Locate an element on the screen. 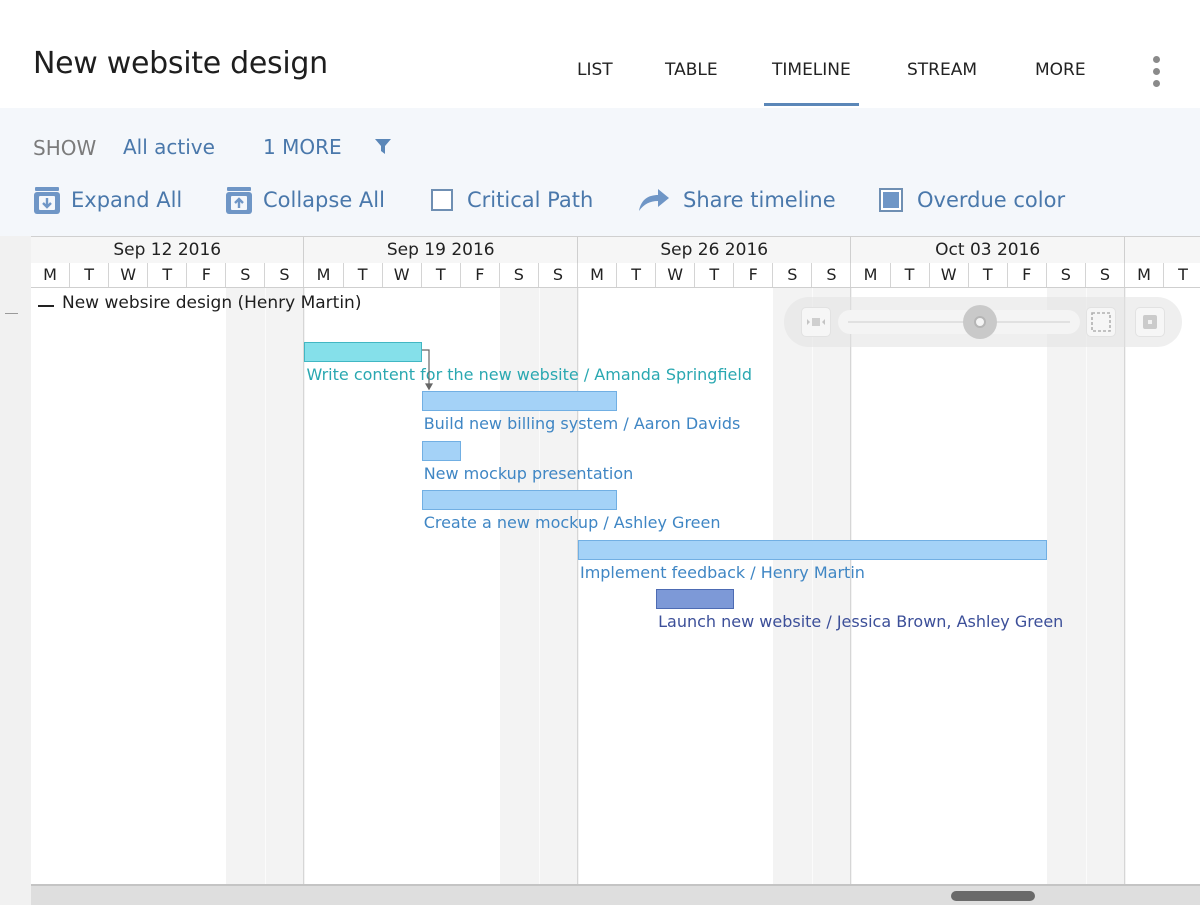  fit-width-icon is located at coordinates (816, 322).